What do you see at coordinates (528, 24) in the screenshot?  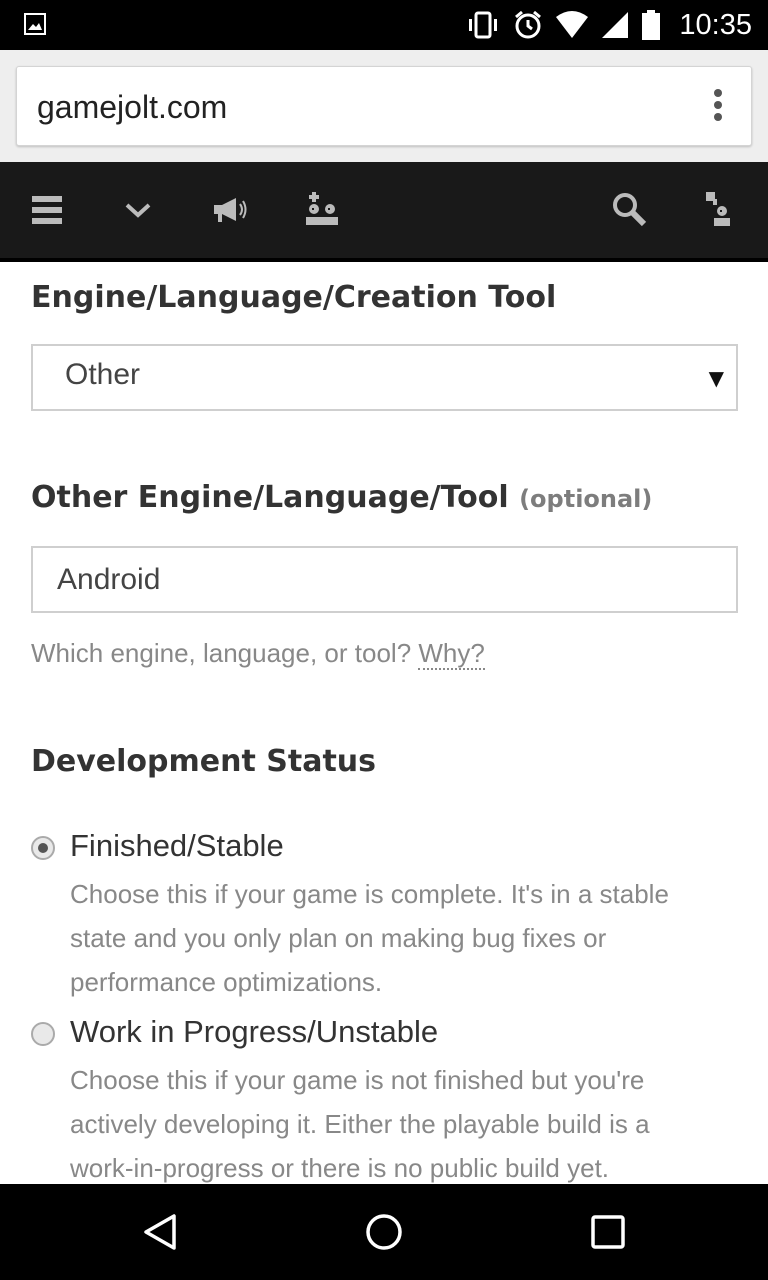 I see `alarm-icon` at bounding box center [528, 24].